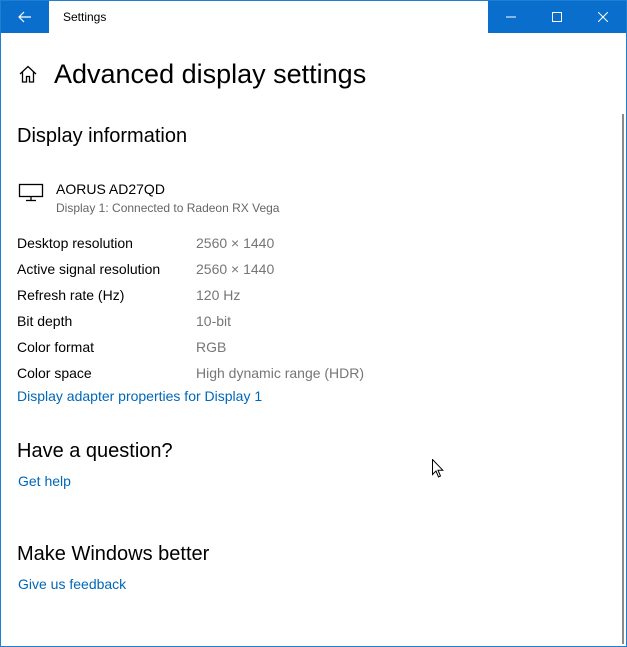 Image resolution: width=627 pixels, height=647 pixels. Describe the element at coordinates (139, 396) in the screenshot. I see `display-adapter-properties-link: Display adapter properties for Display 1` at that location.